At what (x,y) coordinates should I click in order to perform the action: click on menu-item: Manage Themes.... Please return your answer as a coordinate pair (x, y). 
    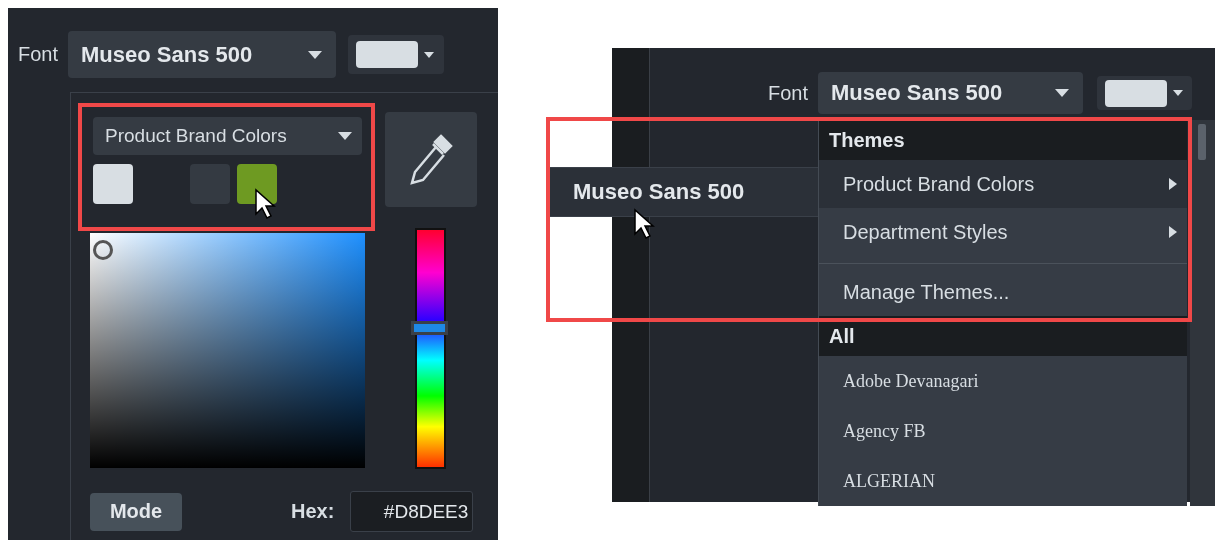
    Looking at the image, I should click on (1003, 292).